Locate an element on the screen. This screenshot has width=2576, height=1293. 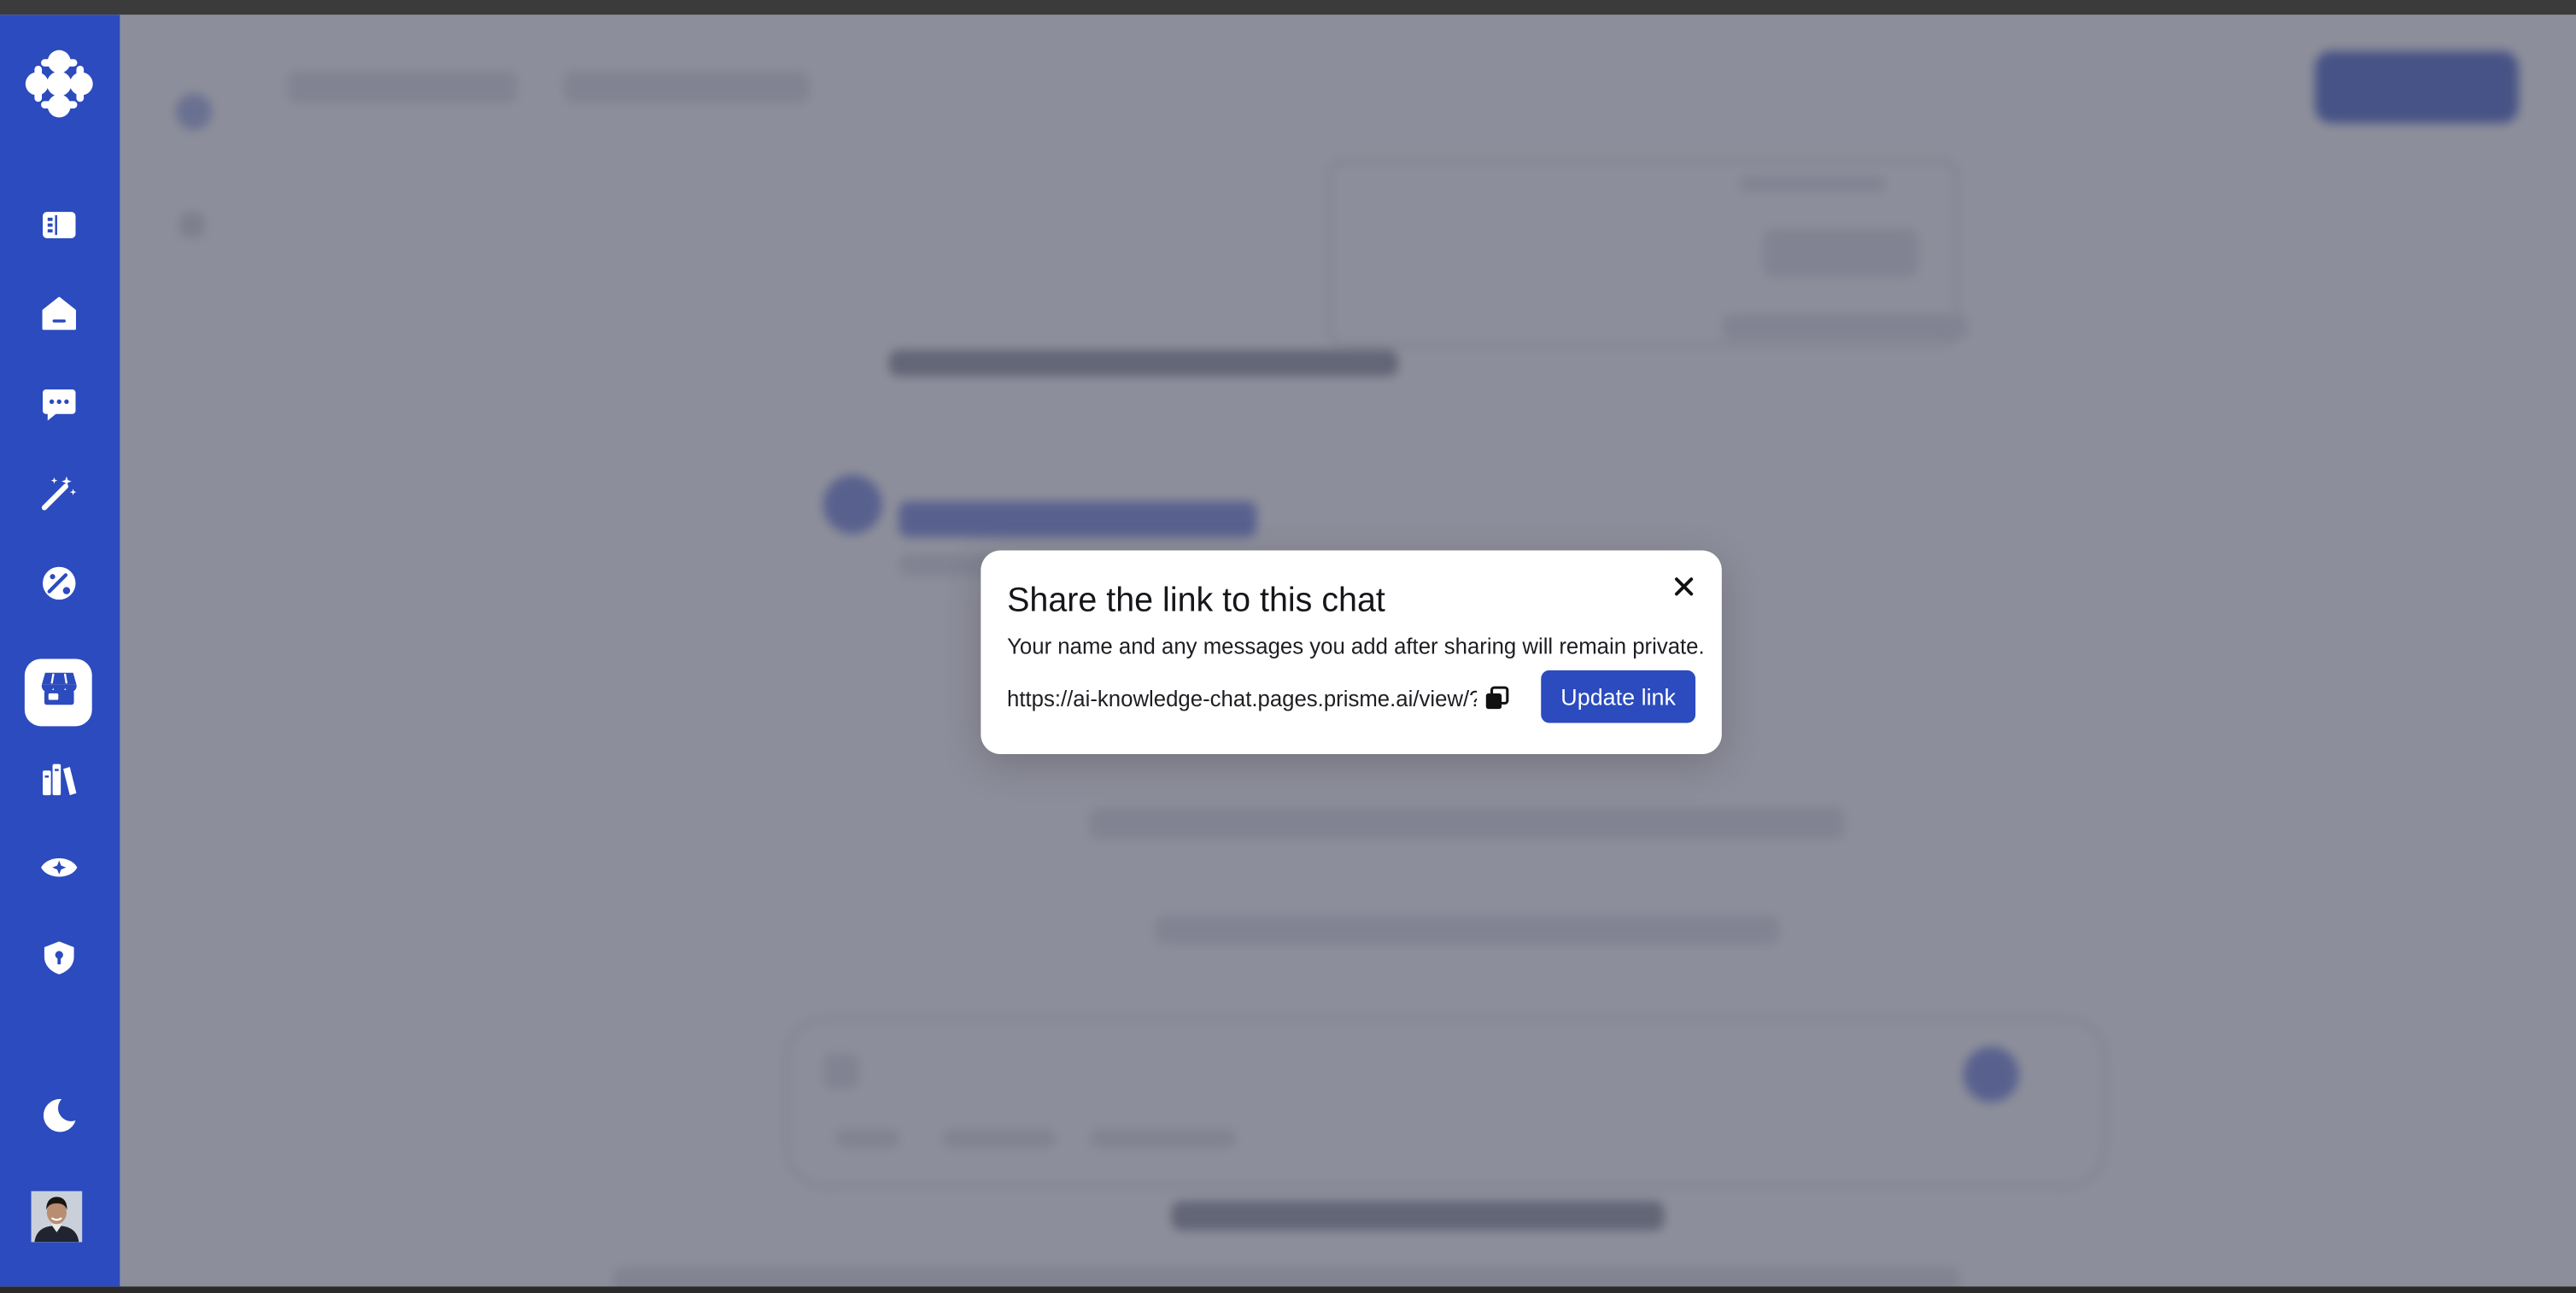
magic-wand-icon is located at coordinates (58, 497).